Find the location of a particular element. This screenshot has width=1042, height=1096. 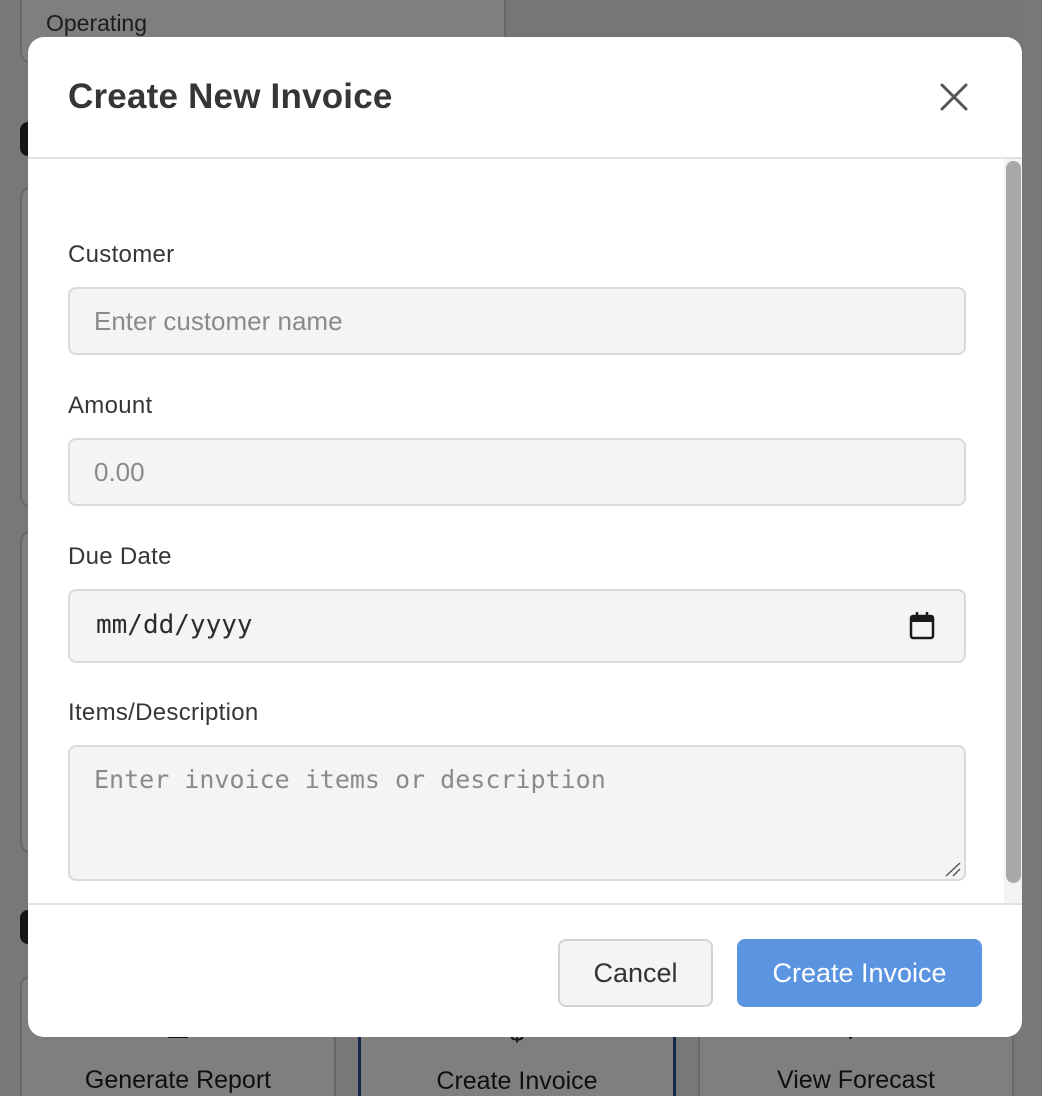

modal-footer: Cancel Create Invoice is located at coordinates (525, 970).